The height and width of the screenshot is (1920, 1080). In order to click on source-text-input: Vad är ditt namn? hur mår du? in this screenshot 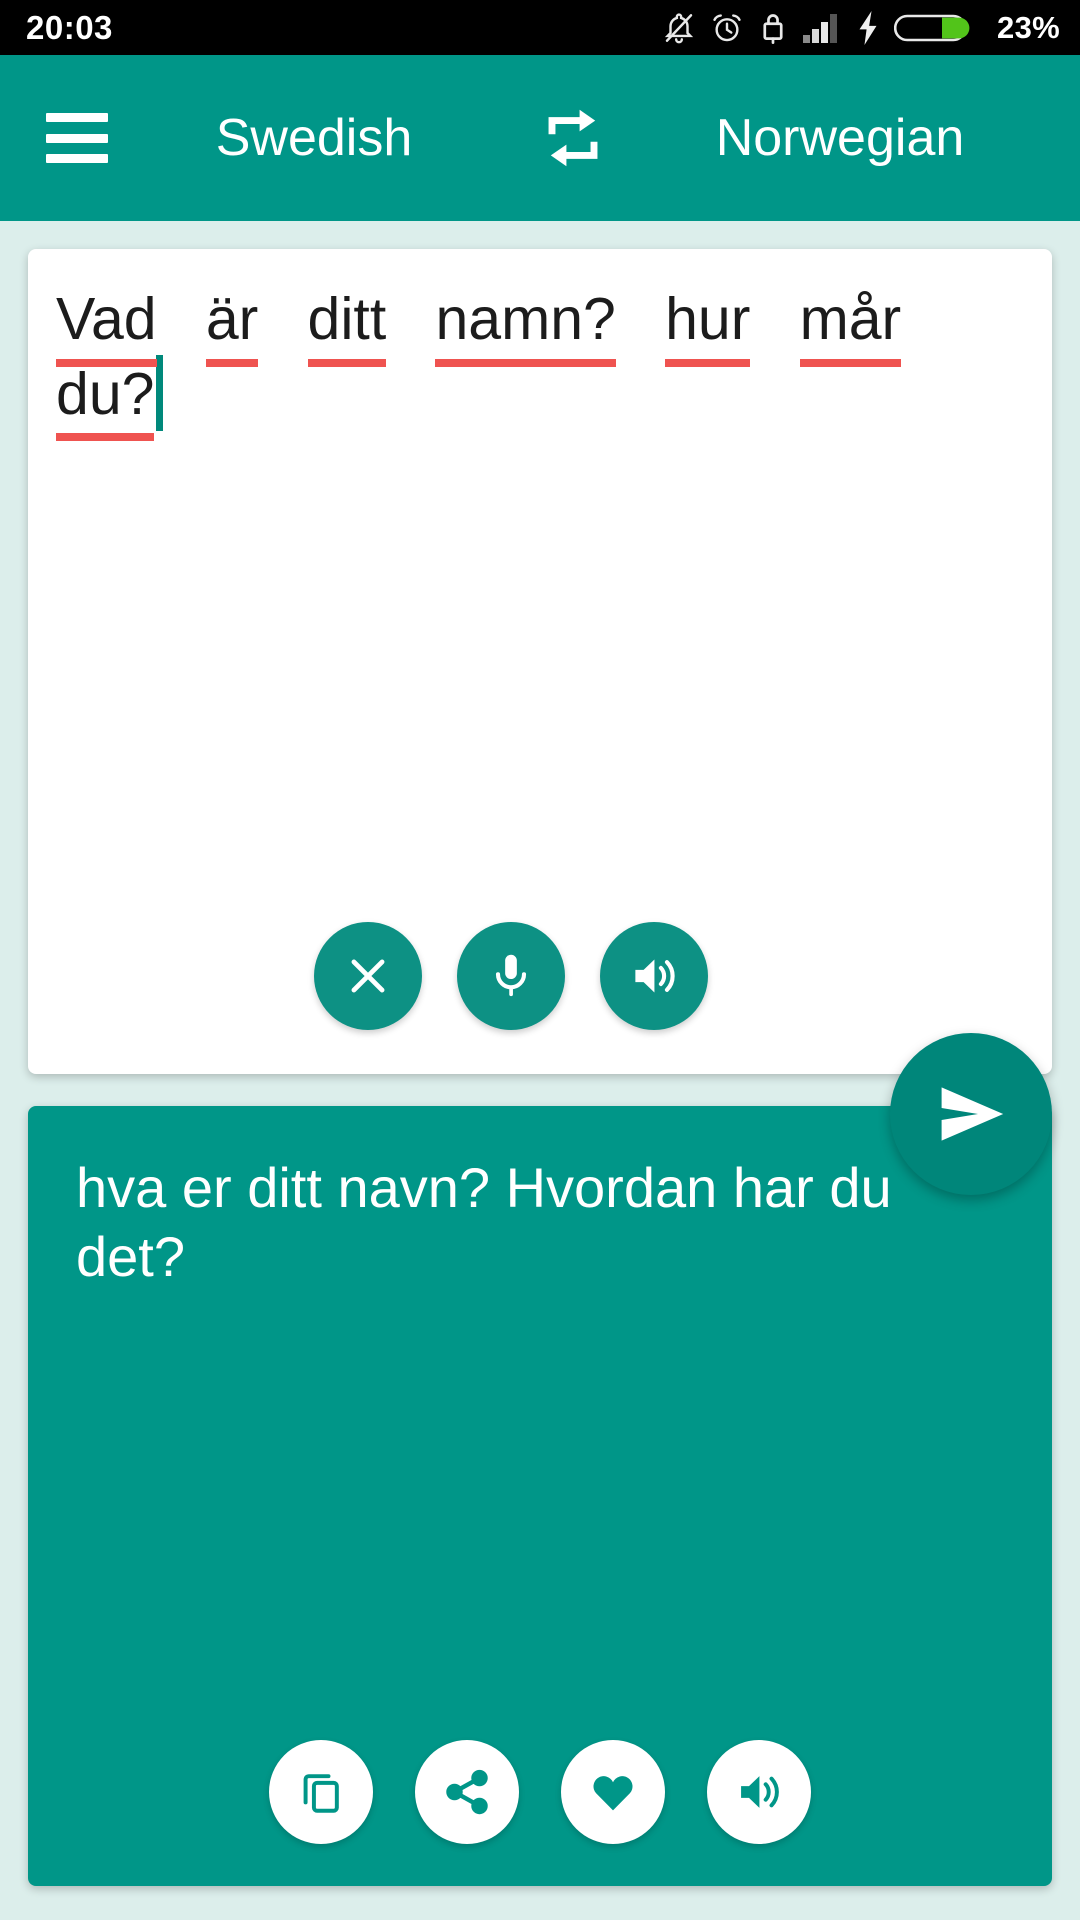, I will do `click(540, 363)`.